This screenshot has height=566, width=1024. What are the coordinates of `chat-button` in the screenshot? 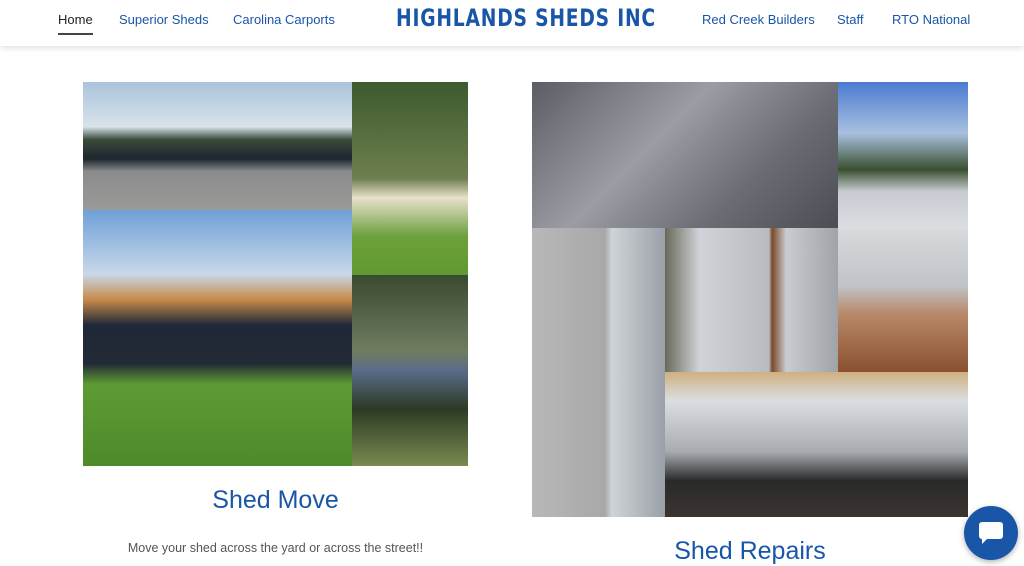 It's located at (991, 533).